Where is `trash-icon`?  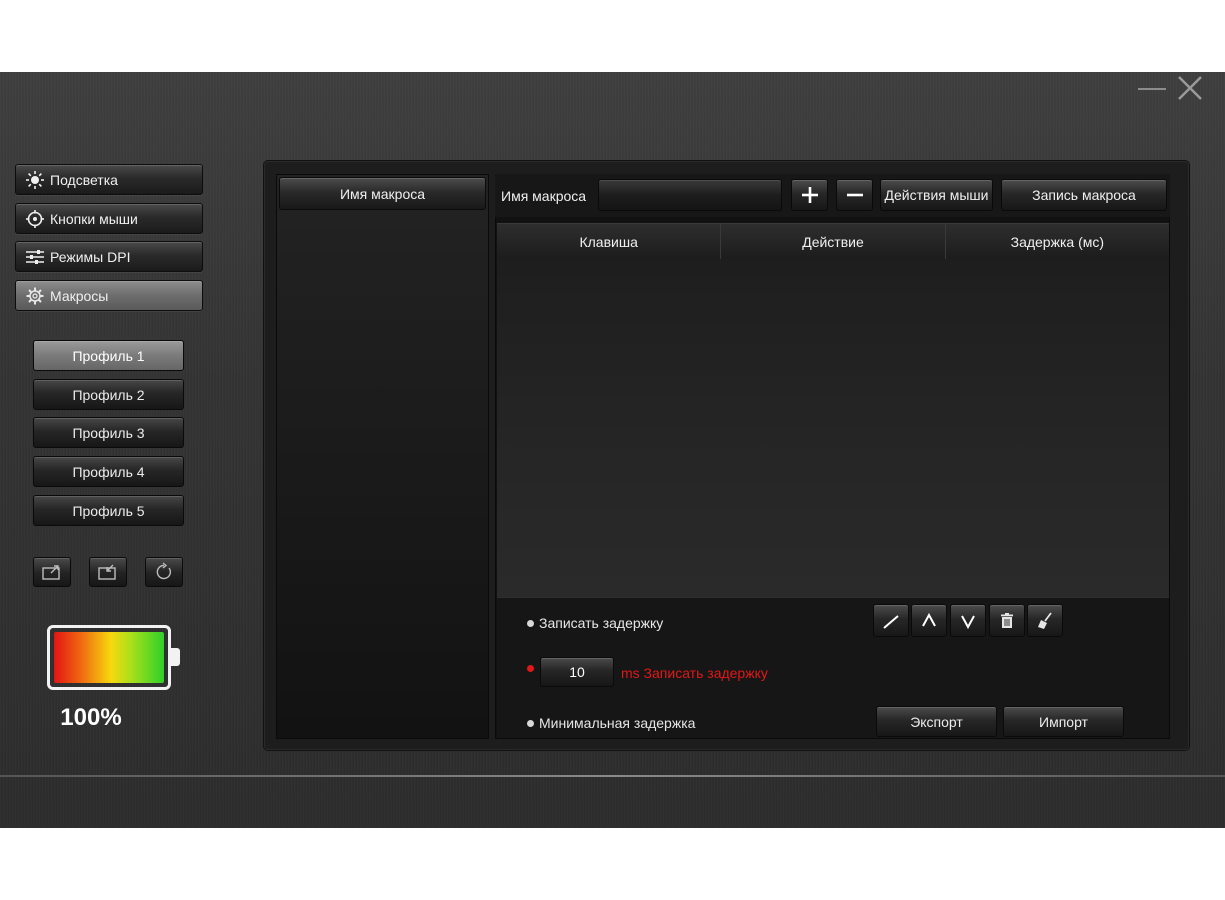
trash-icon is located at coordinates (1007, 620).